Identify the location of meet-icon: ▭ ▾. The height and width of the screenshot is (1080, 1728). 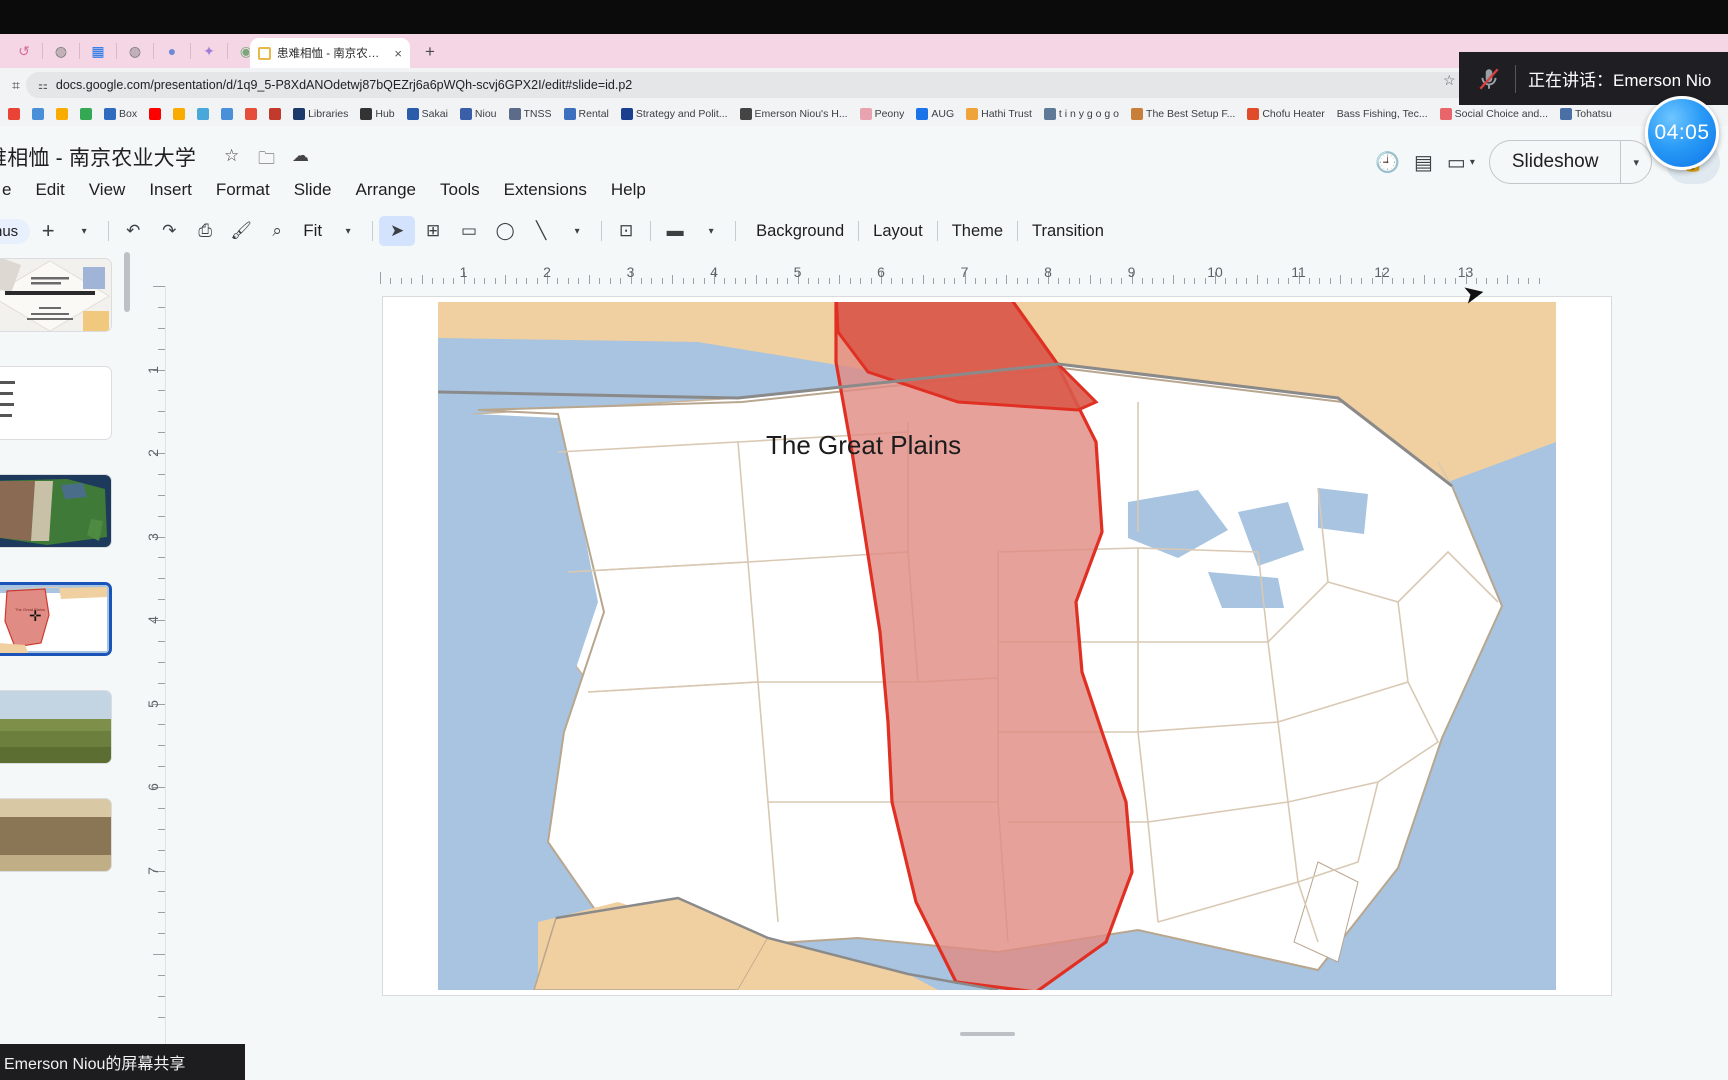
(1461, 162).